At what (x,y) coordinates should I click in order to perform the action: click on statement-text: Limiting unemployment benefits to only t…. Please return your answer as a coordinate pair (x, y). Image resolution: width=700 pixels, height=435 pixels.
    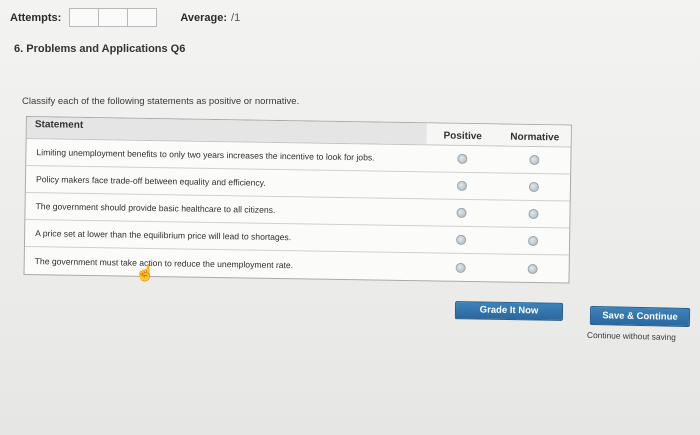
    Looking at the image, I should click on (205, 155).